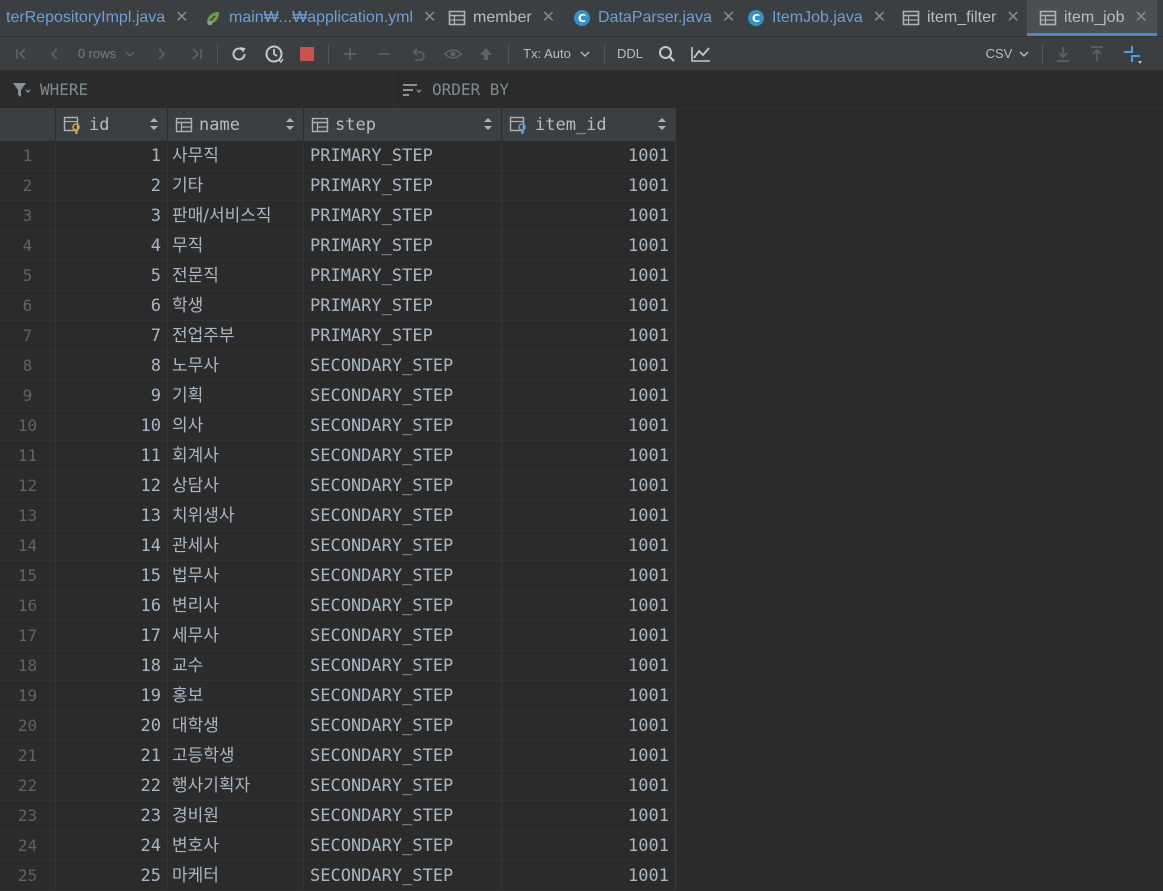 This screenshot has width=1163, height=891. Describe the element at coordinates (418, 53) in the screenshot. I see `revert-button` at that location.